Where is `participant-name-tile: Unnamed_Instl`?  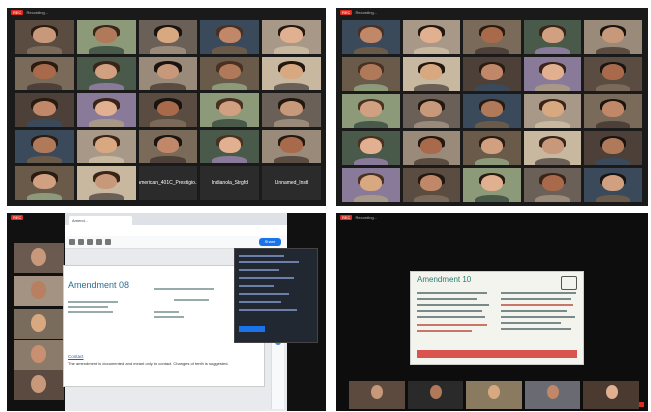
participant-name-tile: Unnamed_Instl is located at coordinates (291, 183).